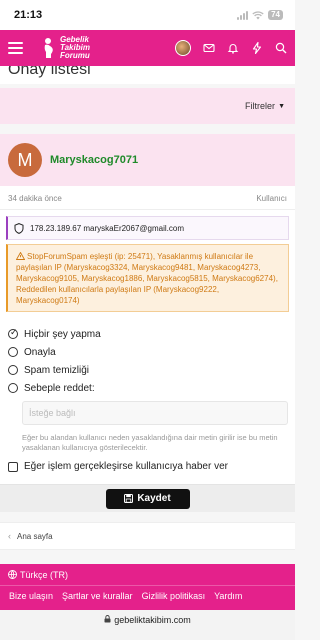 Image resolution: width=320 pixels, height=640 pixels. What do you see at coordinates (243, 15) in the screenshot?
I see `signal-icon` at bounding box center [243, 15].